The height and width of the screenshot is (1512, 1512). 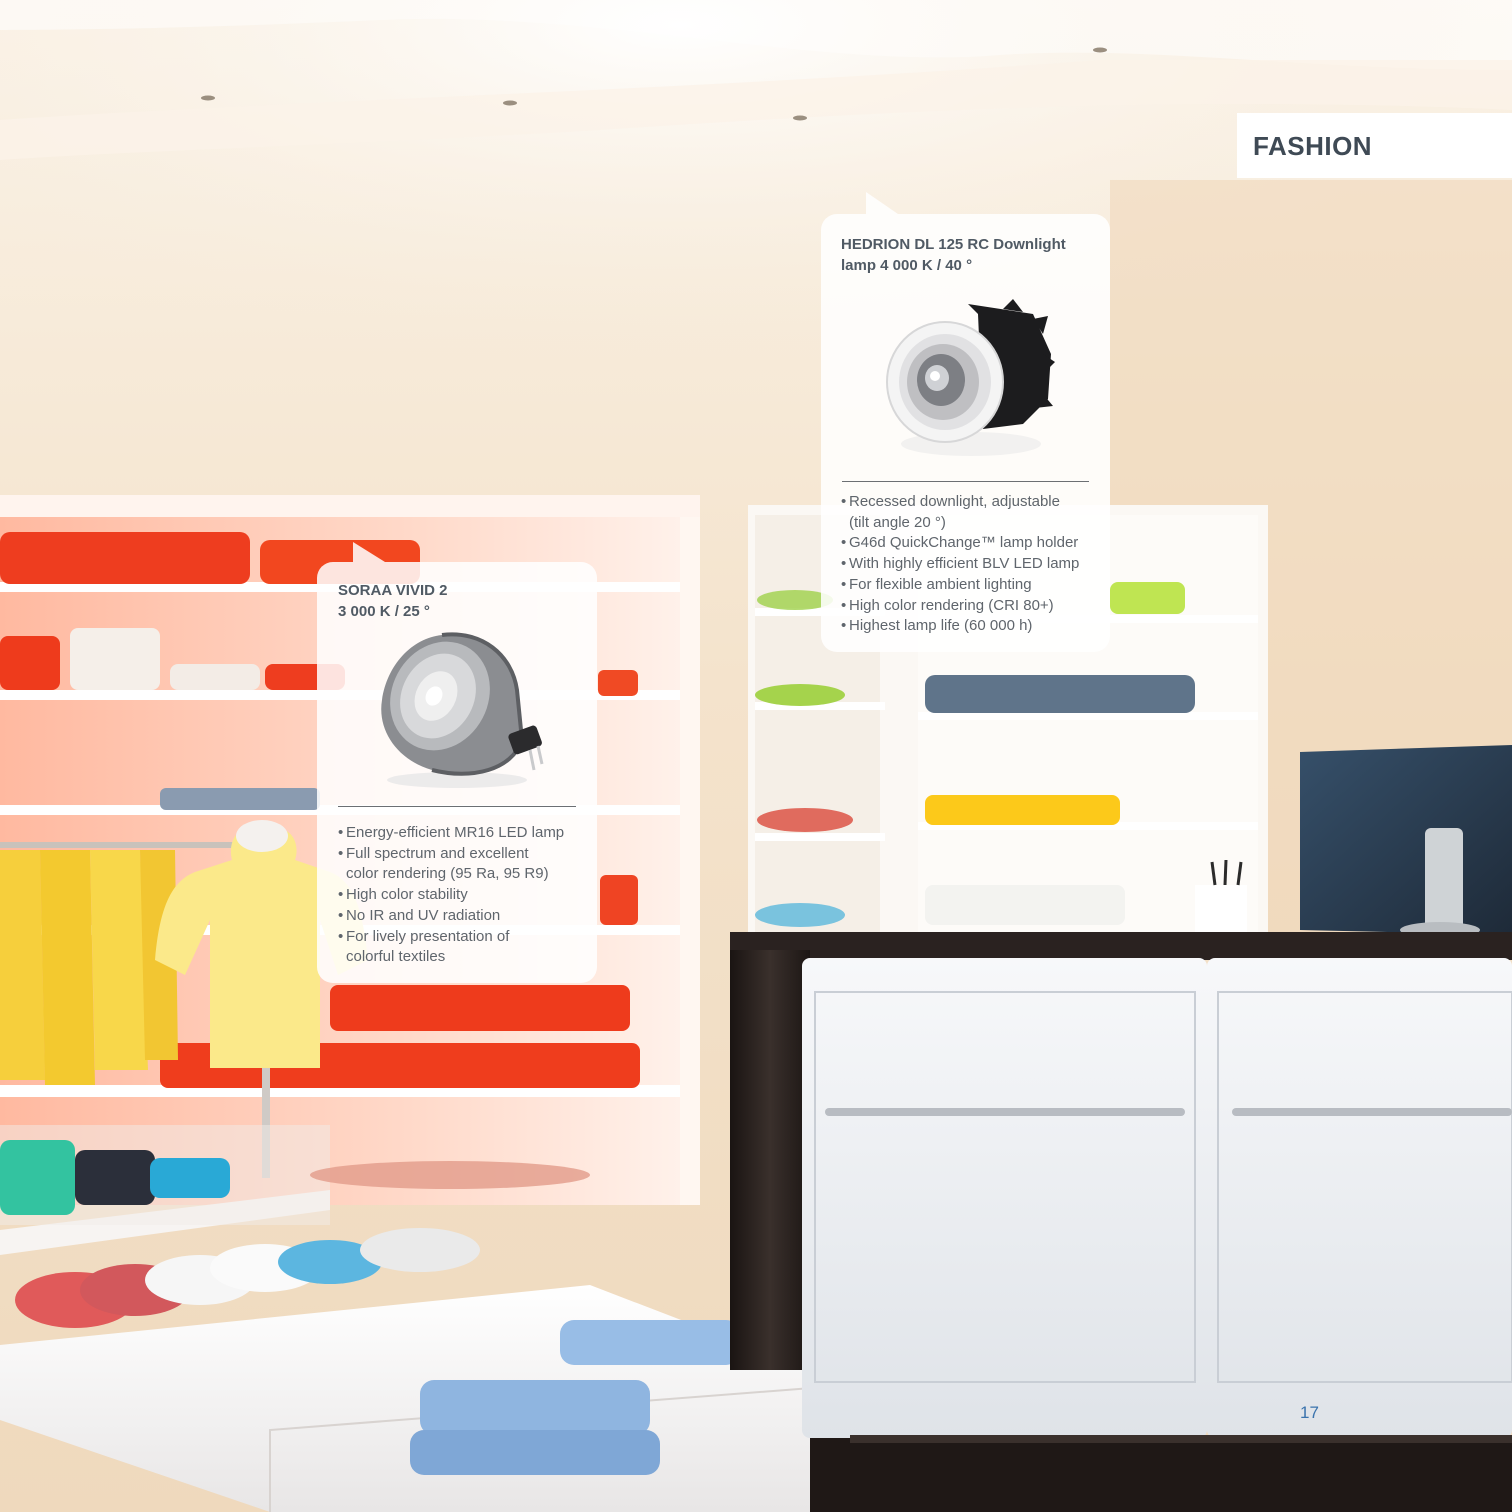 I want to click on product-title-line-2: lamp 4 000 K / 40 °, so click(x=907, y=265).